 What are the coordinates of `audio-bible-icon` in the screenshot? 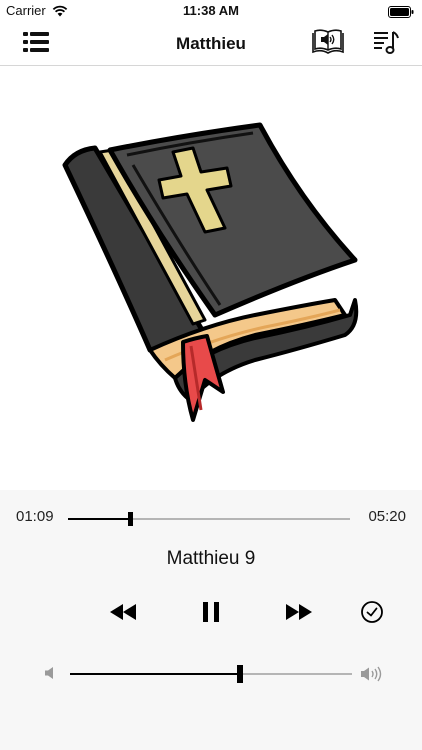 It's located at (328, 44).